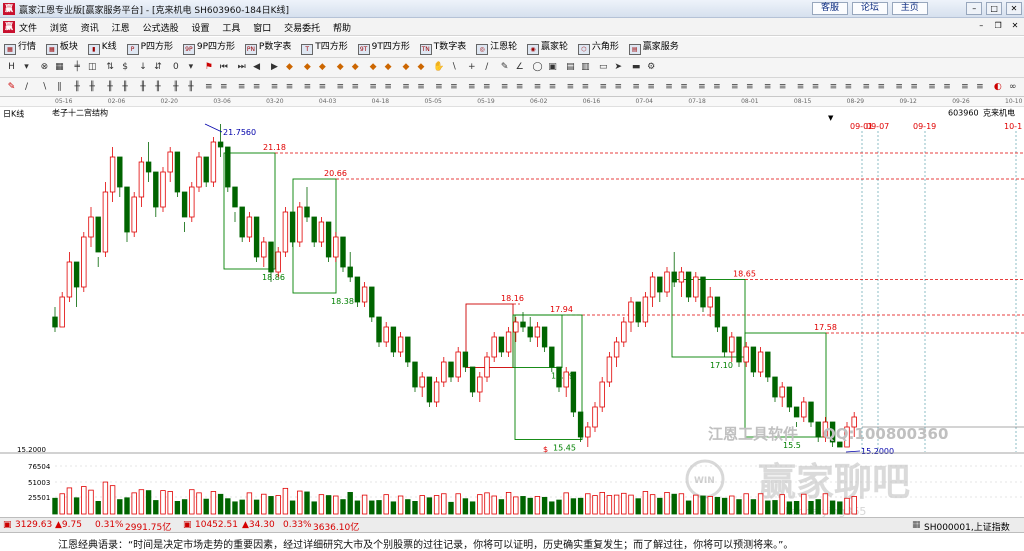  What do you see at coordinates (453, 67) in the screenshot?
I see `line-icon: ∖` at bounding box center [453, 67].